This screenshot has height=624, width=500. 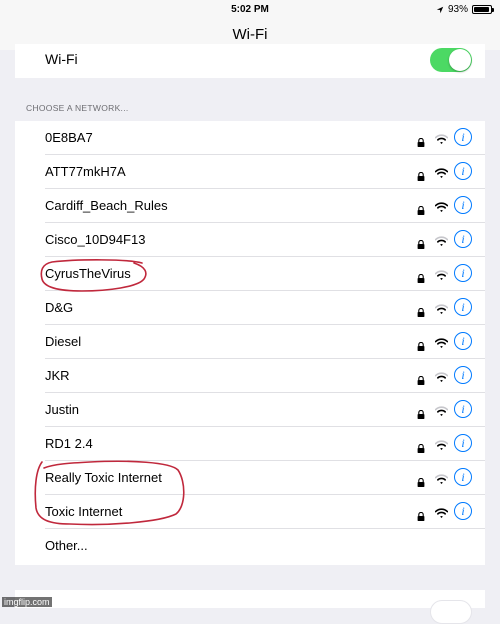 What do you see at coordinates (457, 9) in the screenshot?
I see `battery-percent: 93%` at bounding box center [457, 9].